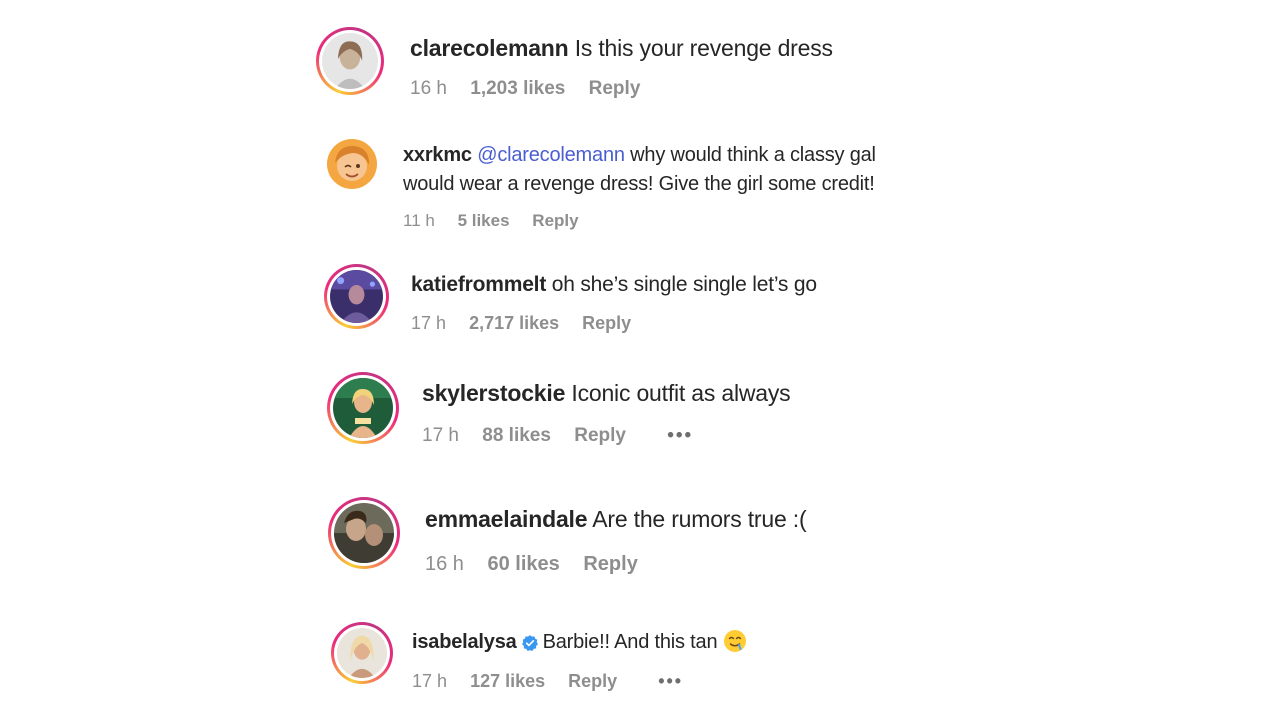  Describe the element at coordinates (699, 519) in the screenshot. I see `comment-text: Are the rumors true :(` at that location.